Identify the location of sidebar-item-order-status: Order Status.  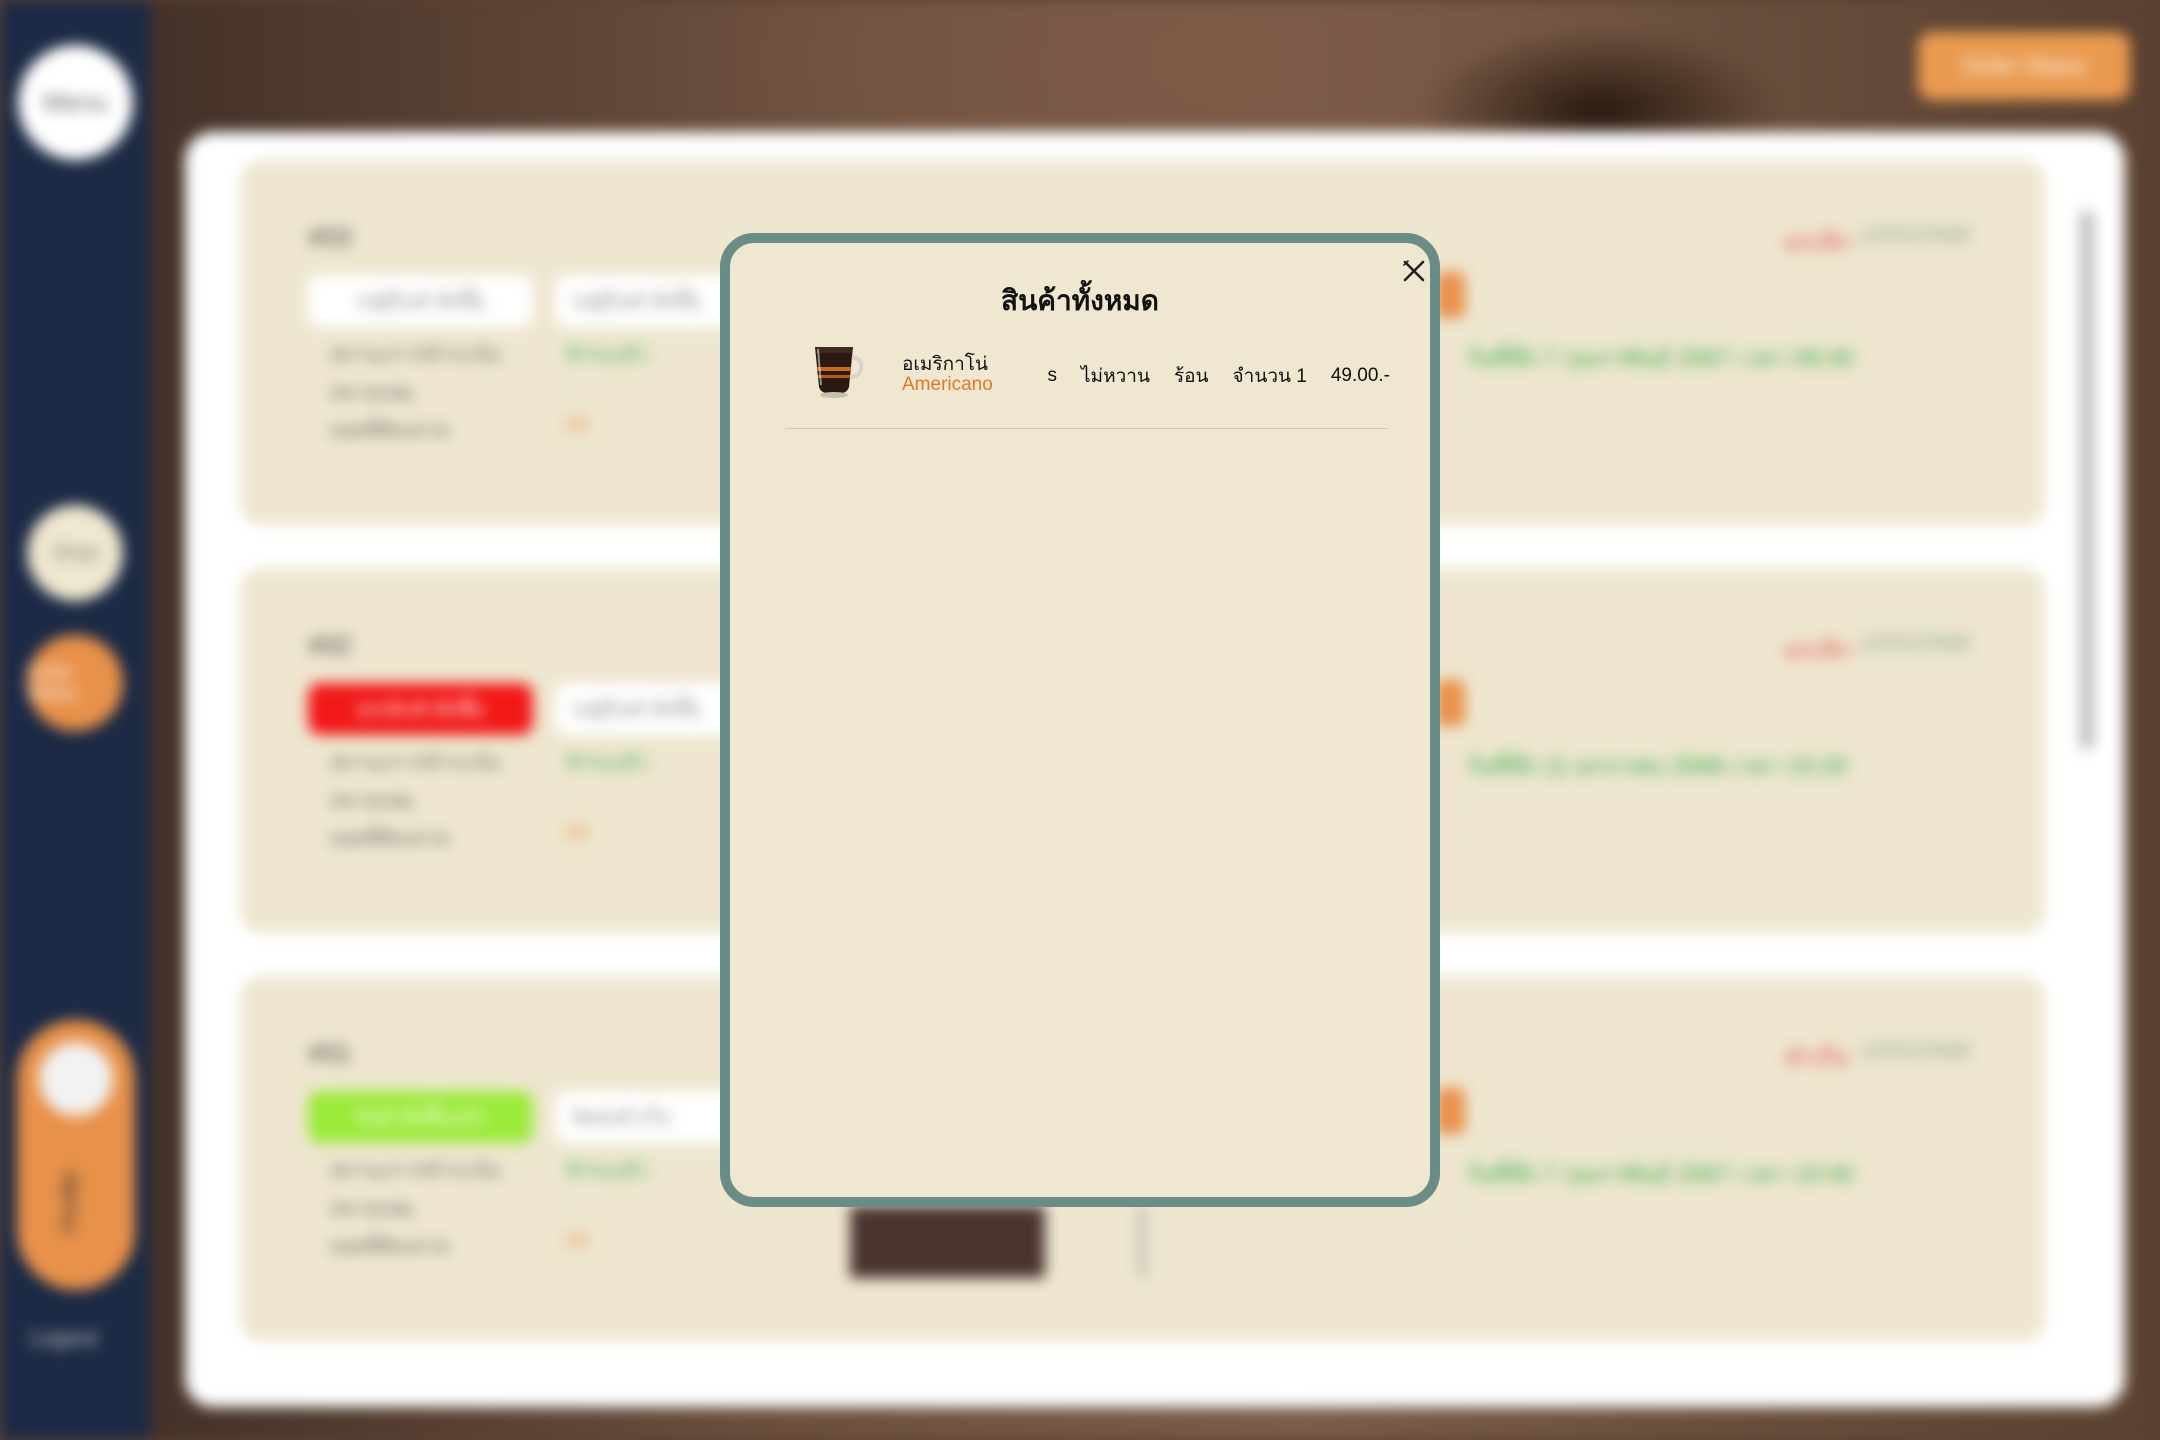
(75, 683).